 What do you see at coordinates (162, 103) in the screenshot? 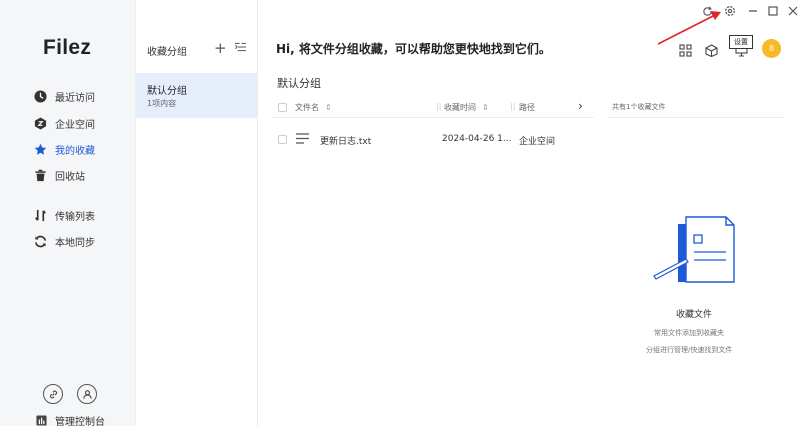
I see `group-count: 1项内容` at bounding box center [162, 103].